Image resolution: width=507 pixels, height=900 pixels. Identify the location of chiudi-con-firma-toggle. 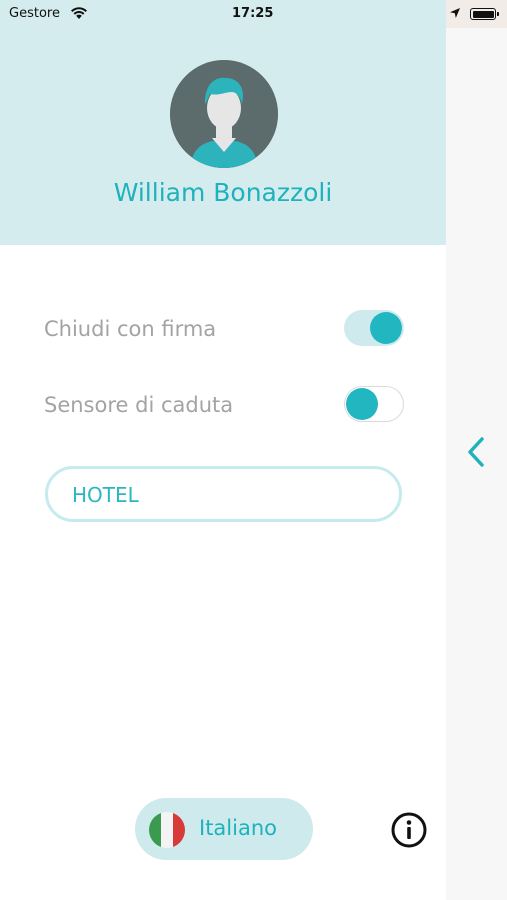
(374, 328).